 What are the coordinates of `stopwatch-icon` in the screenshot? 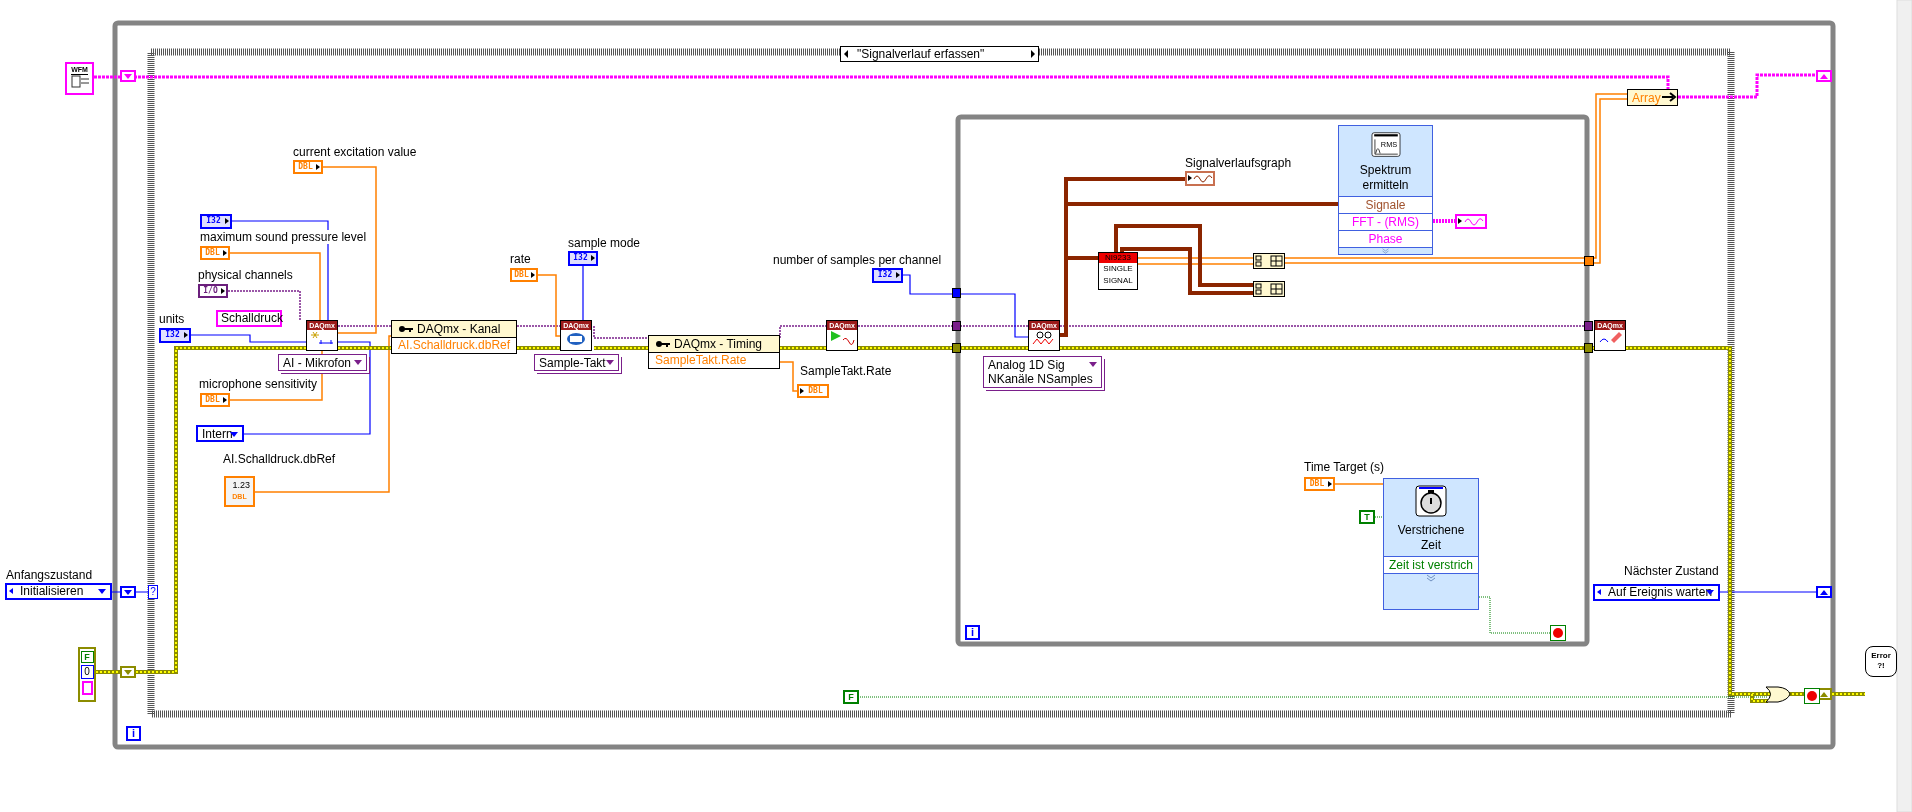 It's located at (1431, 501).